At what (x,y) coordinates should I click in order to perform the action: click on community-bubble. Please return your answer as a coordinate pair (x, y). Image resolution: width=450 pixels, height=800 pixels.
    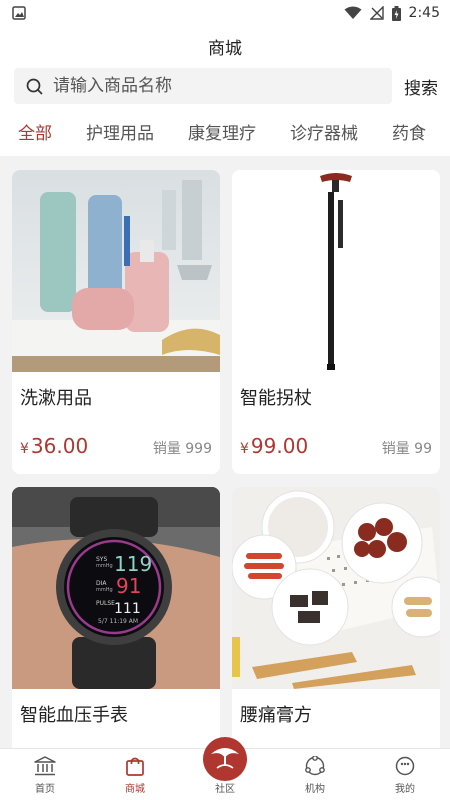
    Looking at the image, I should click on (225, 759).